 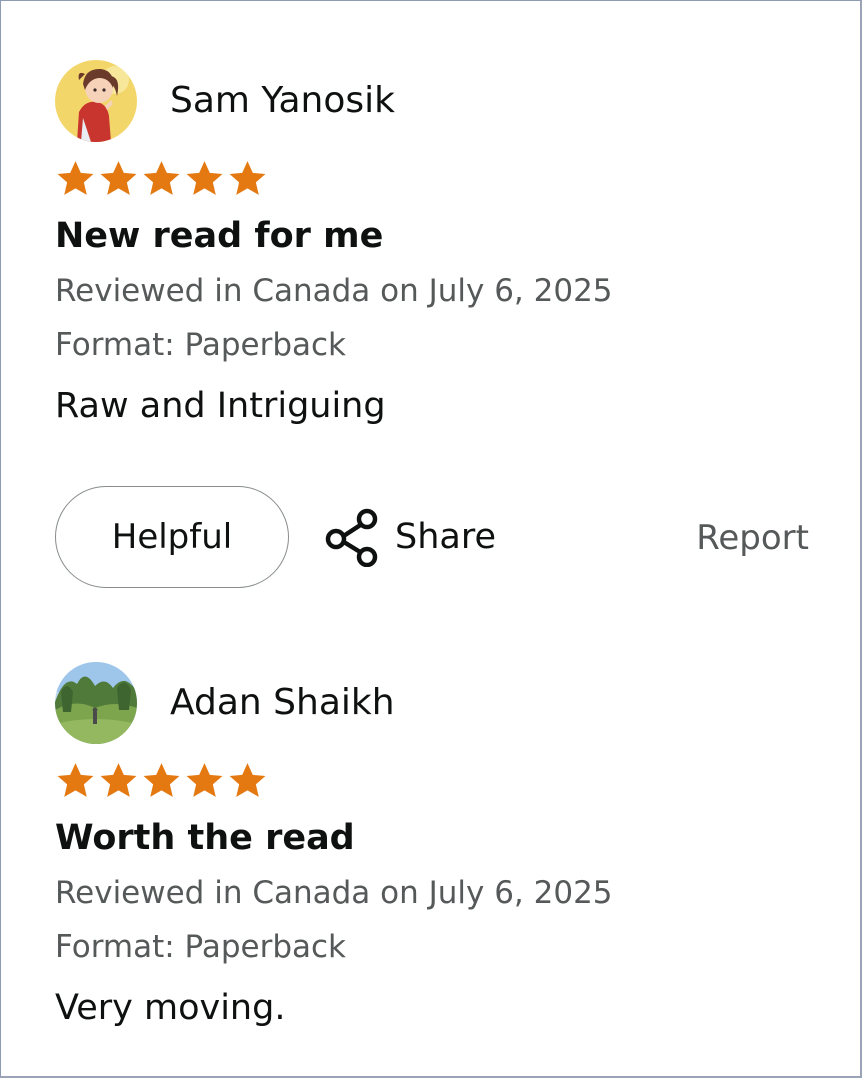 I want to click on share-label: Share, so click(x=446, y=537).